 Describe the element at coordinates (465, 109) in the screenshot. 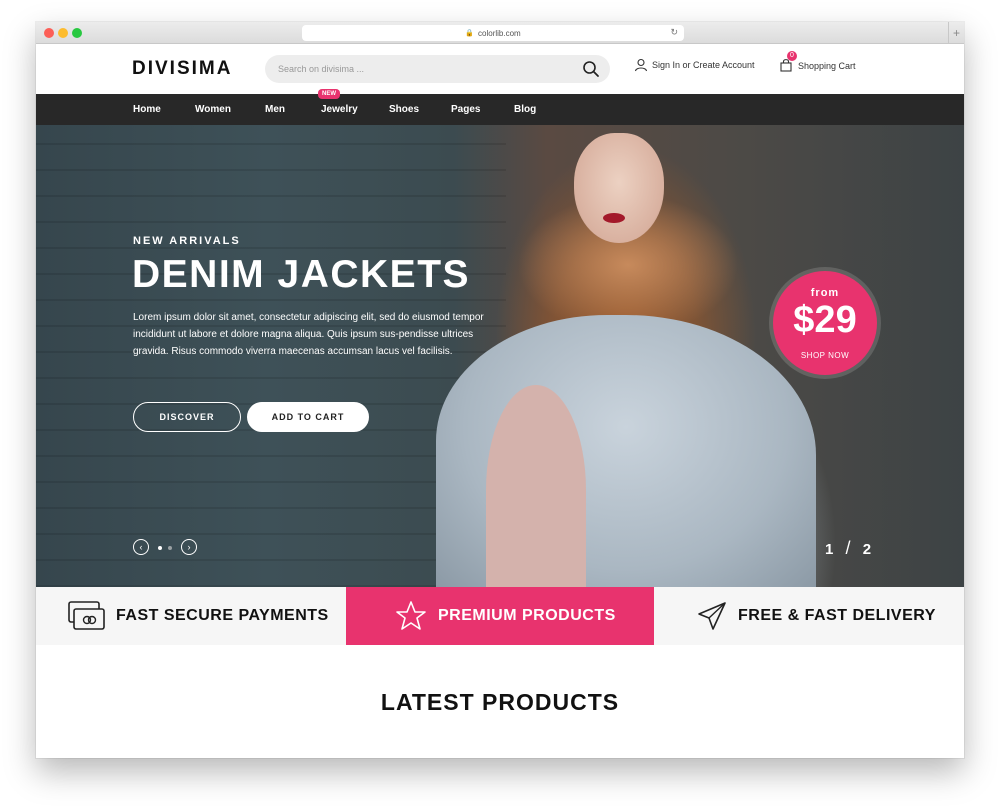

I see `nav-item-pages: Pages` at that location.